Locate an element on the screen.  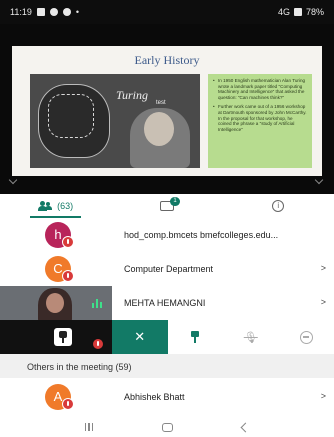
system-nav-bar is located at coordinates (167, 427).